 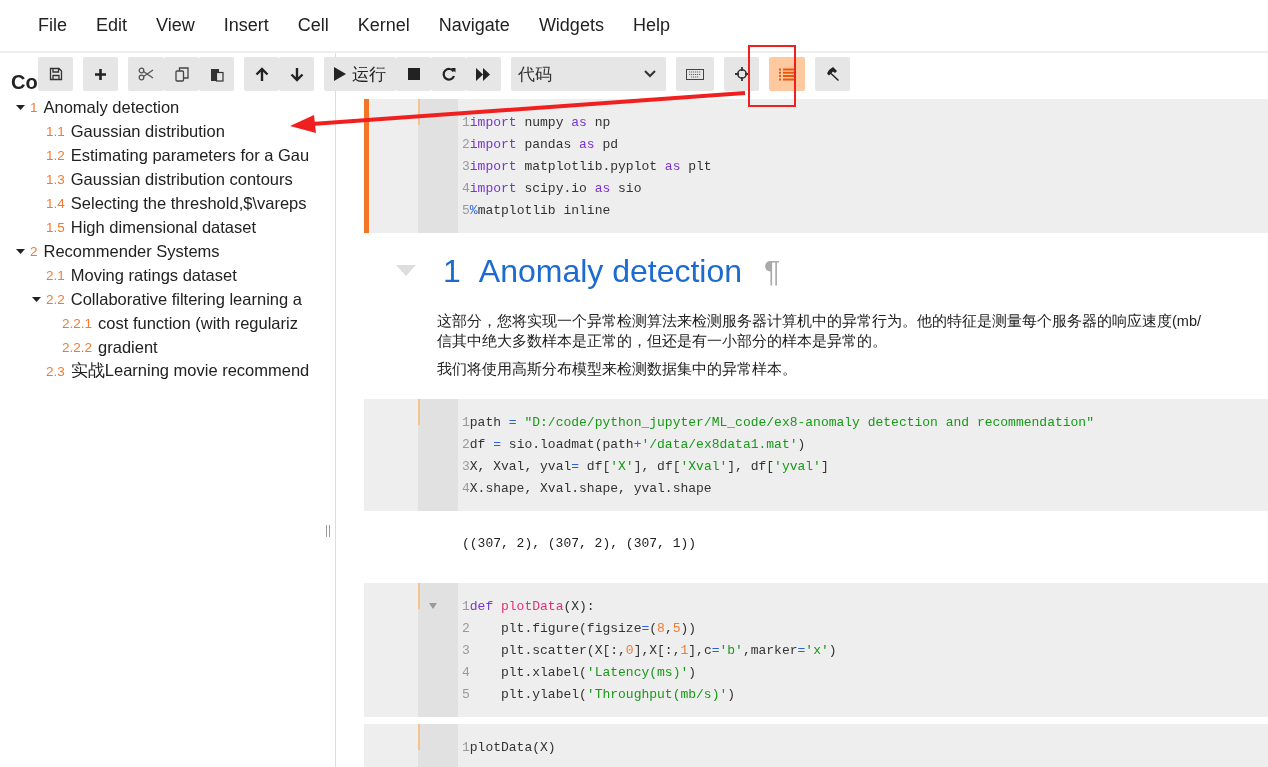 What do you see at coordinates (474, 25) in the screenshot?
I see `menu-item: Navigate` at bounding box center [474, 25].